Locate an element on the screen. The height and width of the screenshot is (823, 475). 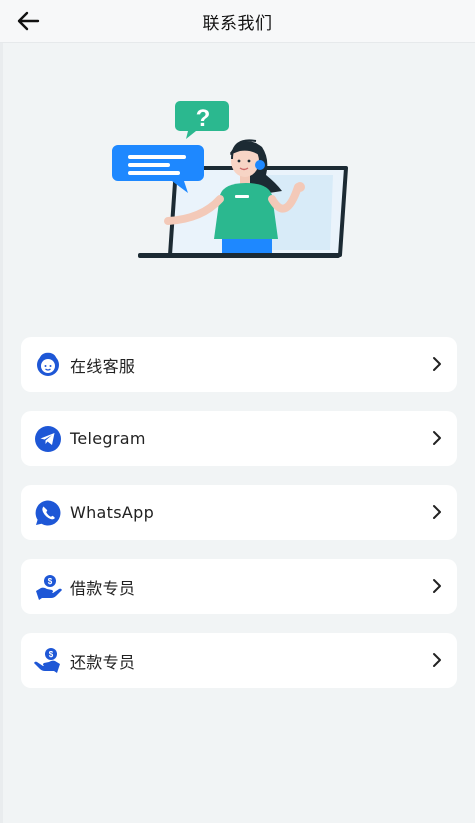
left-edge-divider is located at coordinates (1, 432).